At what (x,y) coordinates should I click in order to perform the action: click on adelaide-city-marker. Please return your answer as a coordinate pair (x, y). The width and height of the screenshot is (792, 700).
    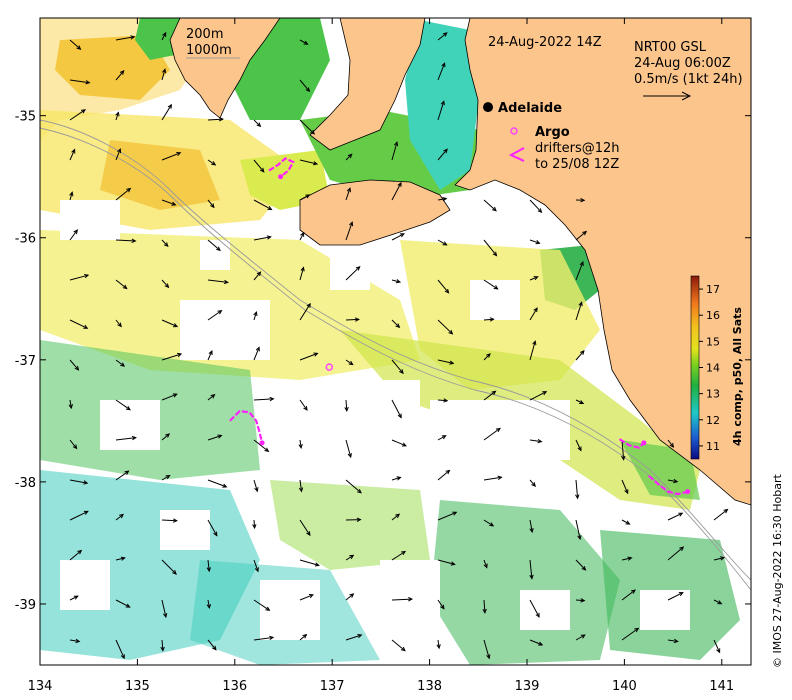
    Looking at the image, I should click on (488, 107).